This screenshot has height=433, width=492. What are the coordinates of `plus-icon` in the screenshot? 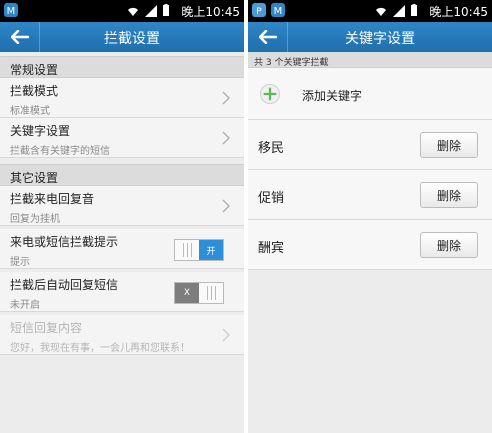 It's located at (270, 94).